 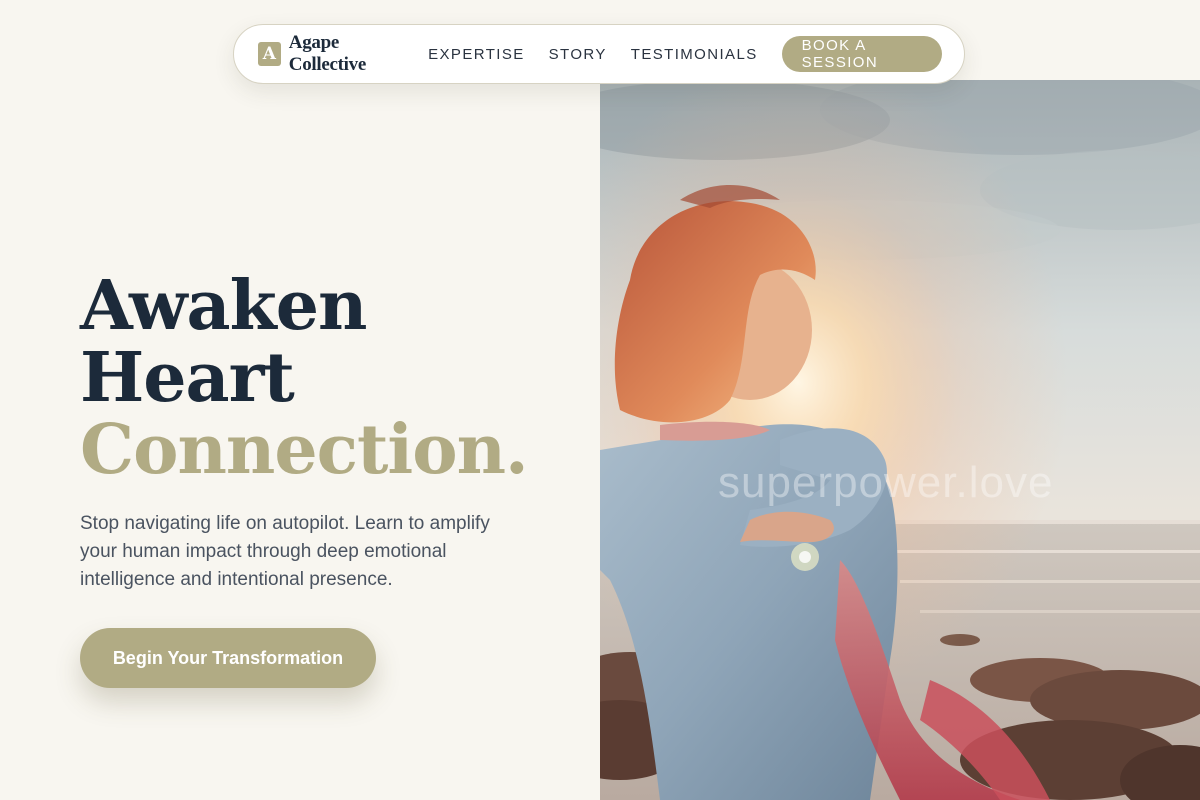 What do you see at coordinates (861, 54) in the screenshot?
I see `book-session-button: BOOK A SESSION` at bounding box center [861, 54].